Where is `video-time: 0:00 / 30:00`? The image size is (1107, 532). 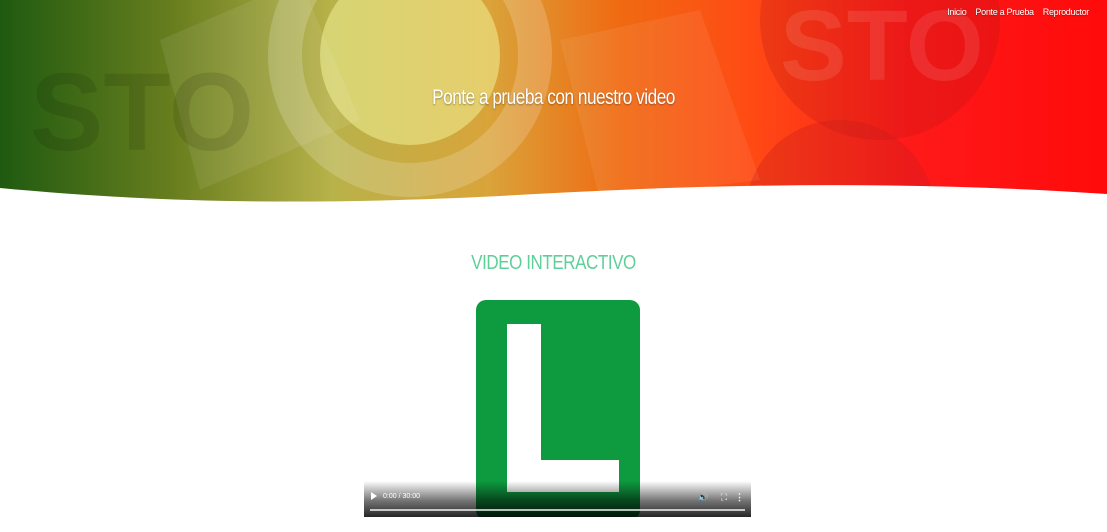
video-time: 0:00 / 30:00 is located at coordinates (401, 496).